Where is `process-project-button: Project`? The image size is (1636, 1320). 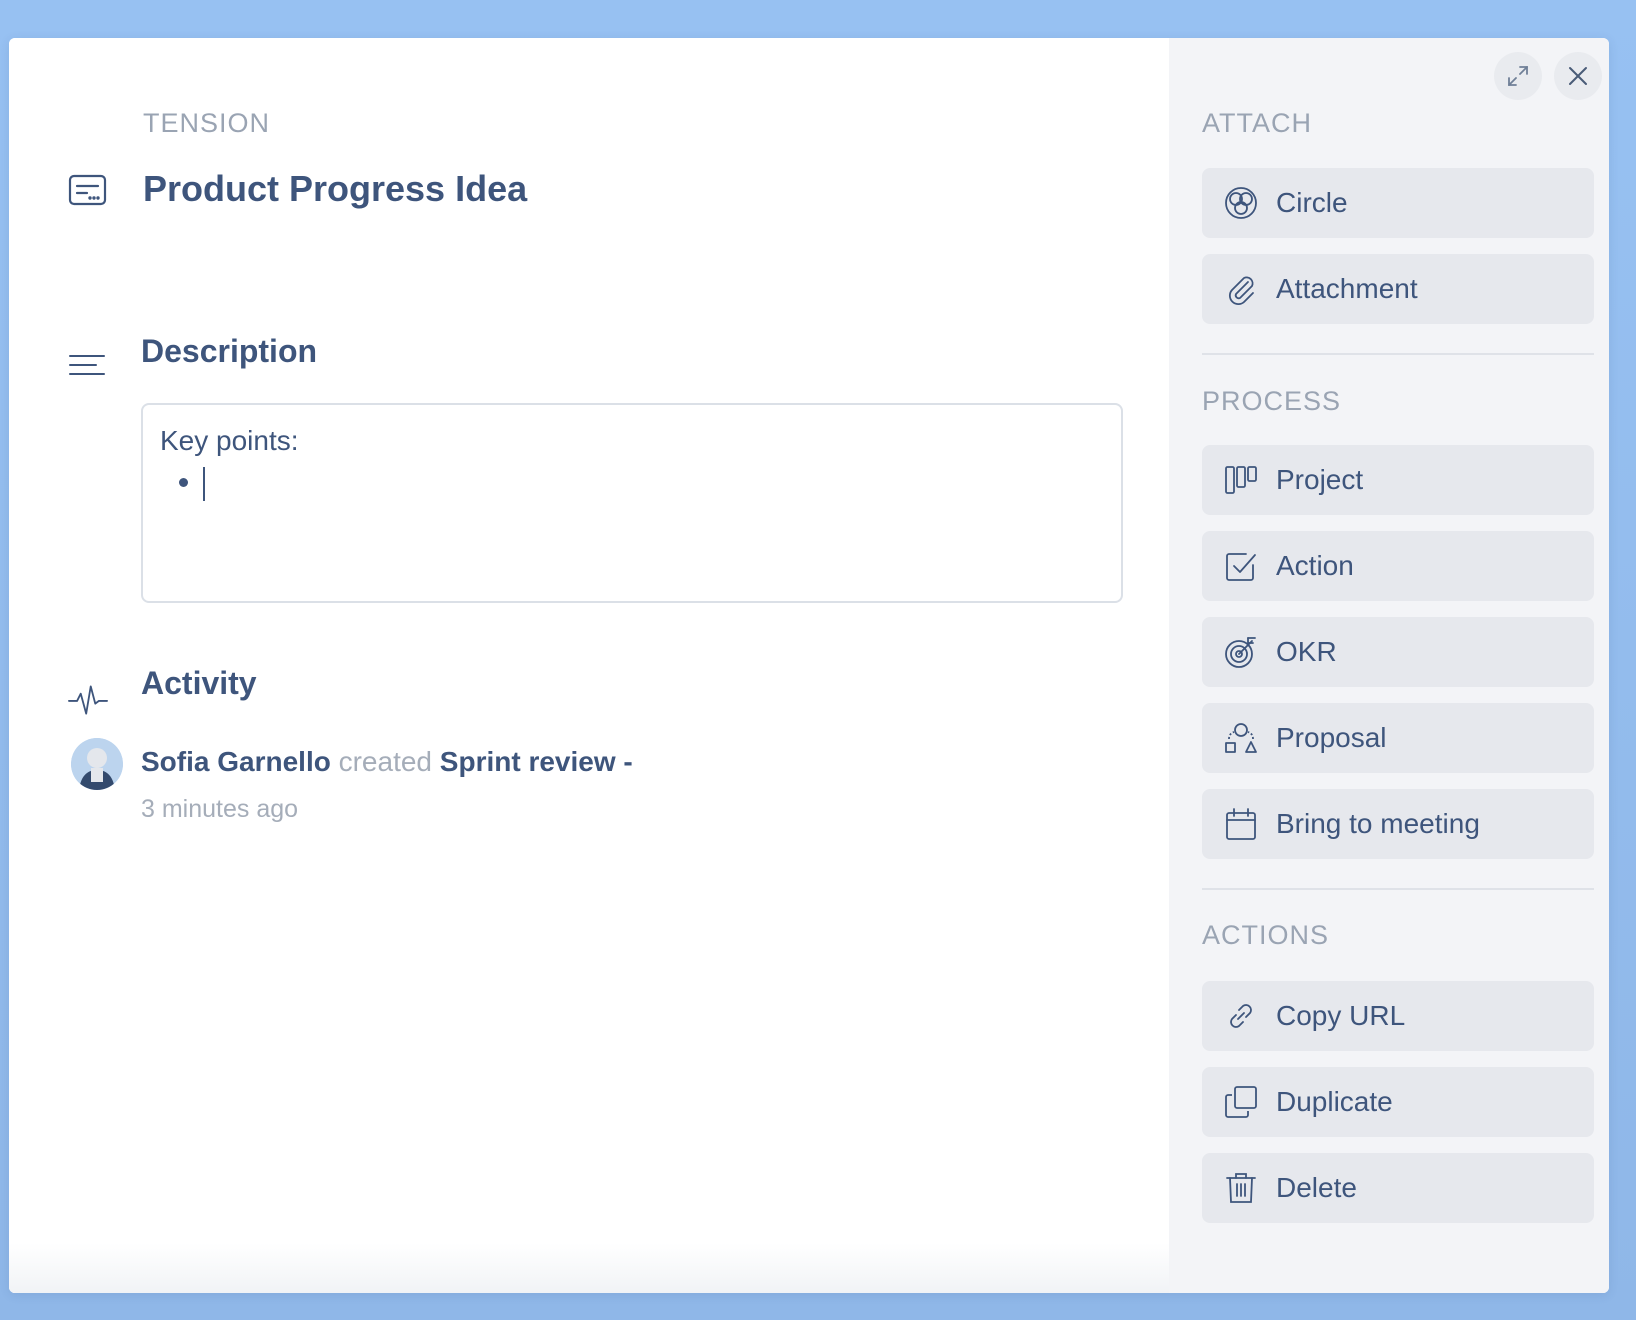 process-project-button: Project is located at coordinates (1398, 480).